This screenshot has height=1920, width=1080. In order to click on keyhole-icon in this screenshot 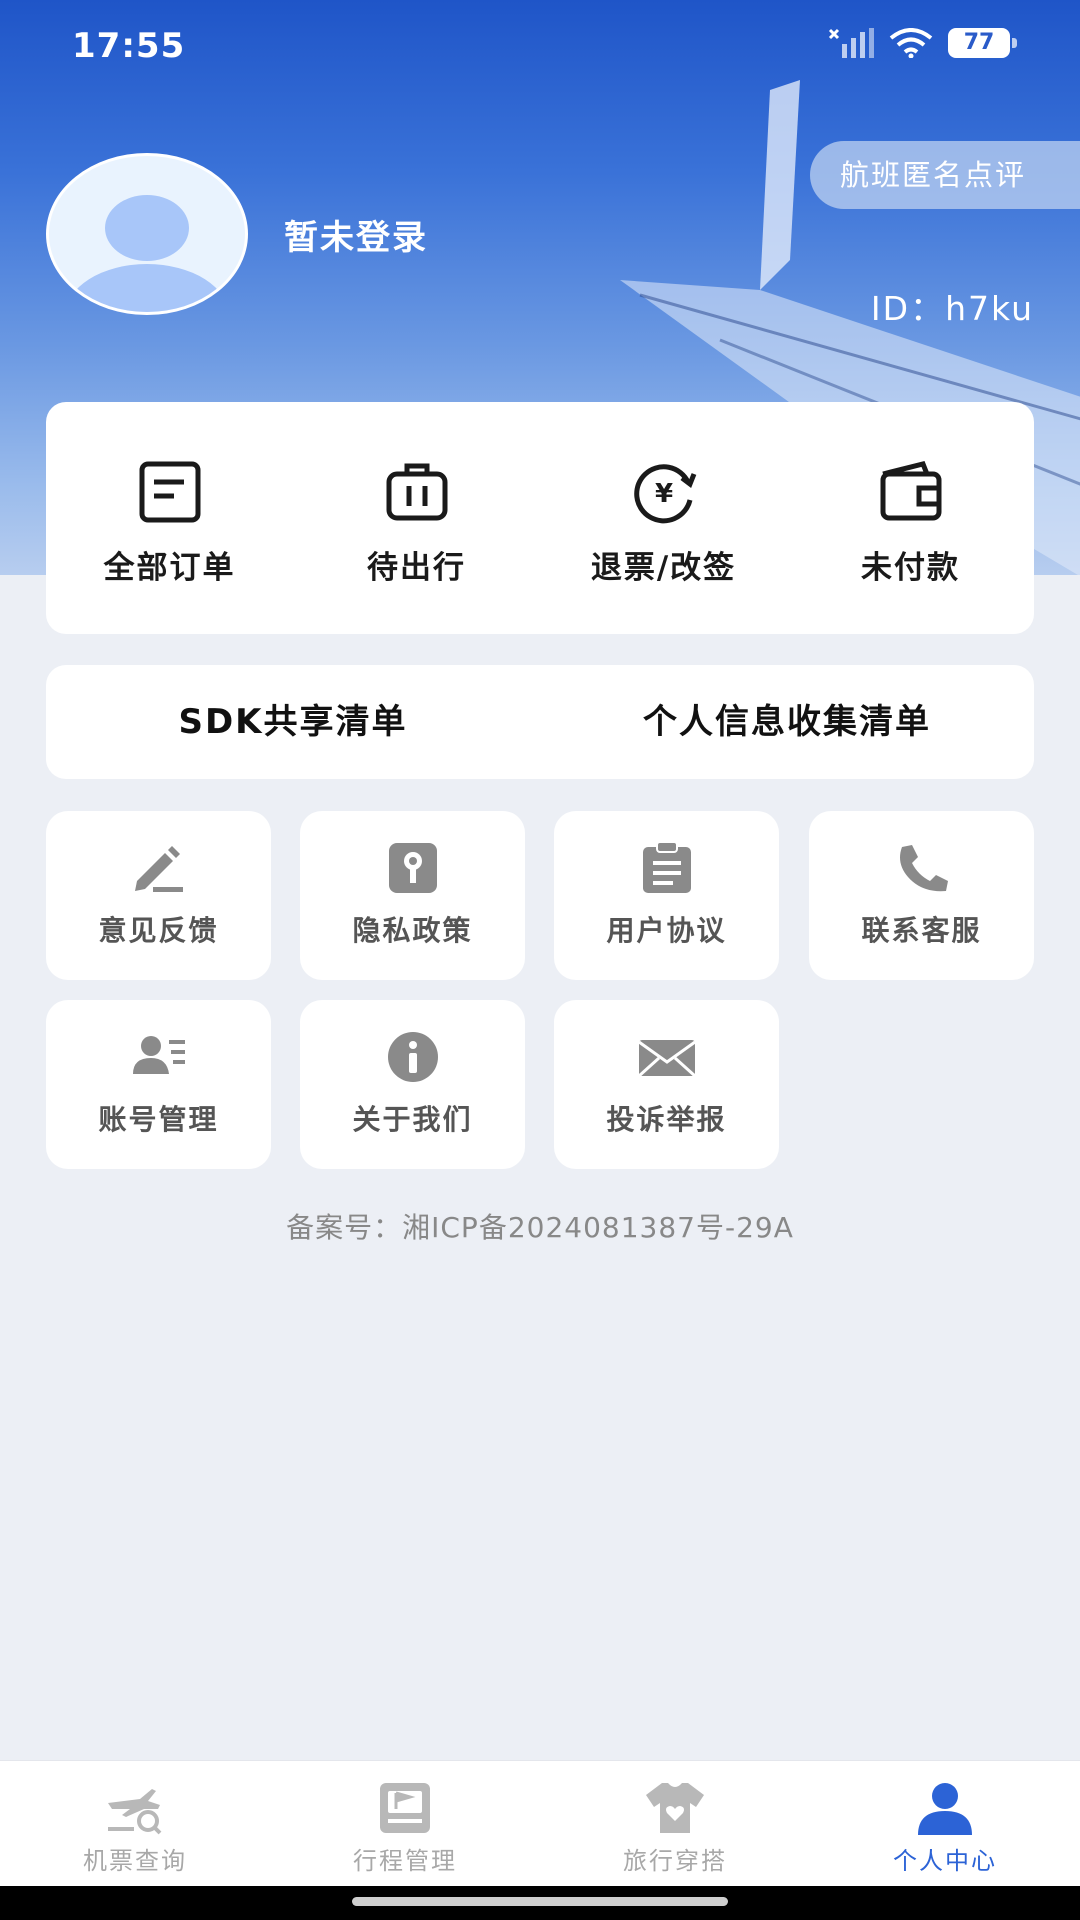, I will do `click(412, 868)`.